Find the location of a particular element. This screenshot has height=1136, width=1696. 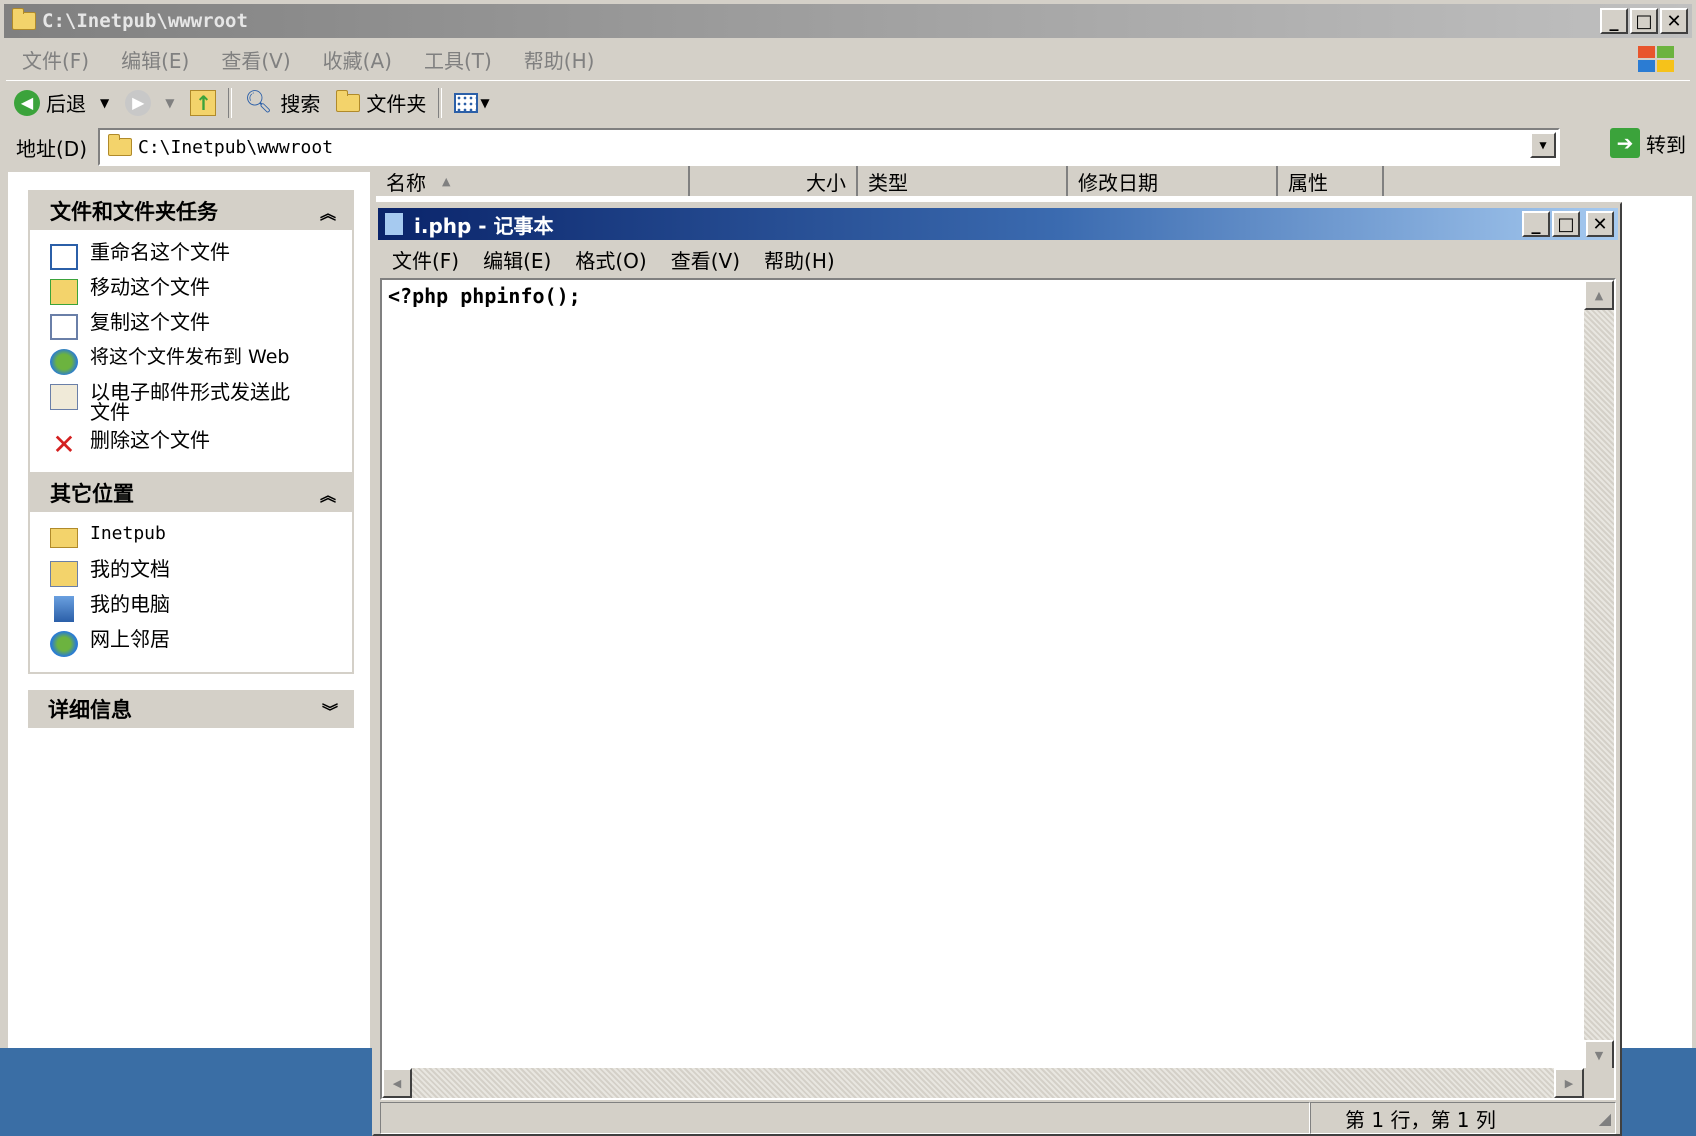

search-button: 🔍︎ 搜索 is located at coordinates (282, 103).